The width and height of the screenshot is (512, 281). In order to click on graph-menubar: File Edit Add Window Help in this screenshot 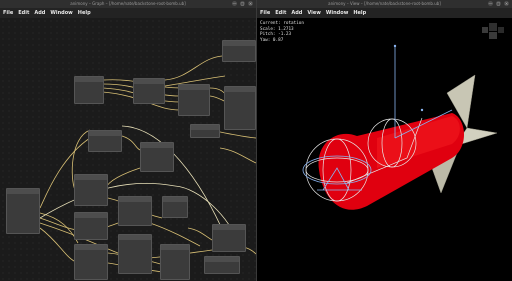, I will do `click(128, 13)`.